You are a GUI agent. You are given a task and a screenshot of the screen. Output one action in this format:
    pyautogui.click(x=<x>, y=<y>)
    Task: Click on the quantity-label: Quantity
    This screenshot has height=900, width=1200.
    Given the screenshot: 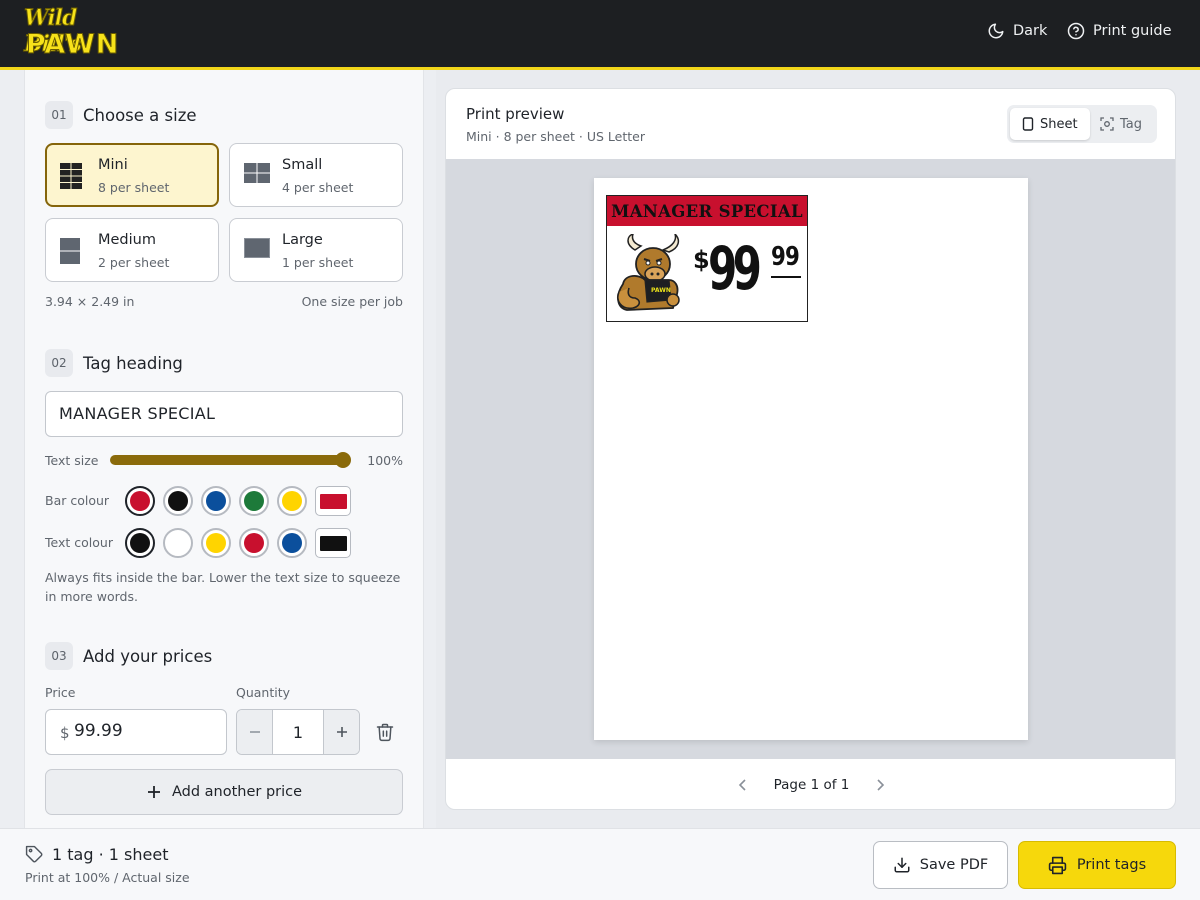 What is the action you would take?
    pyautogui.click(x=263, y=692)
    